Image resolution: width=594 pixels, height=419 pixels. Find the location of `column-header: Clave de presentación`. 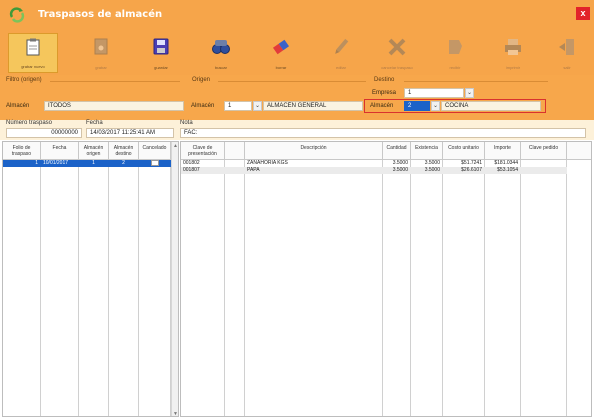

column-header: Clave de presentación is located at coordinates (203, 151).